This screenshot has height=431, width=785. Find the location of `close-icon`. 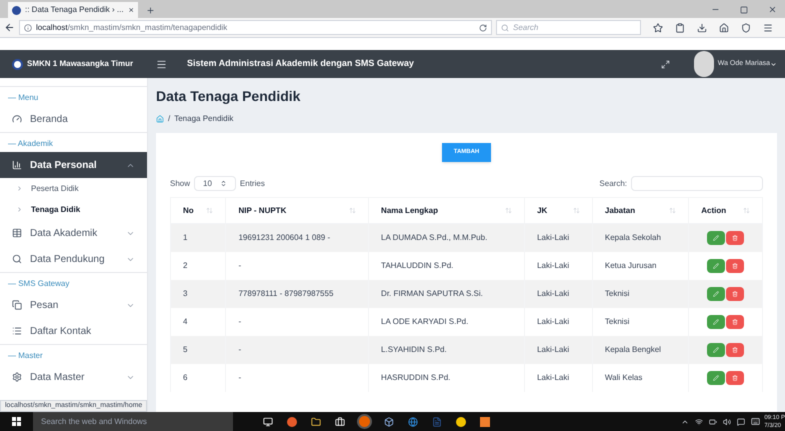

close-icon is located at coordinates (131, 10).